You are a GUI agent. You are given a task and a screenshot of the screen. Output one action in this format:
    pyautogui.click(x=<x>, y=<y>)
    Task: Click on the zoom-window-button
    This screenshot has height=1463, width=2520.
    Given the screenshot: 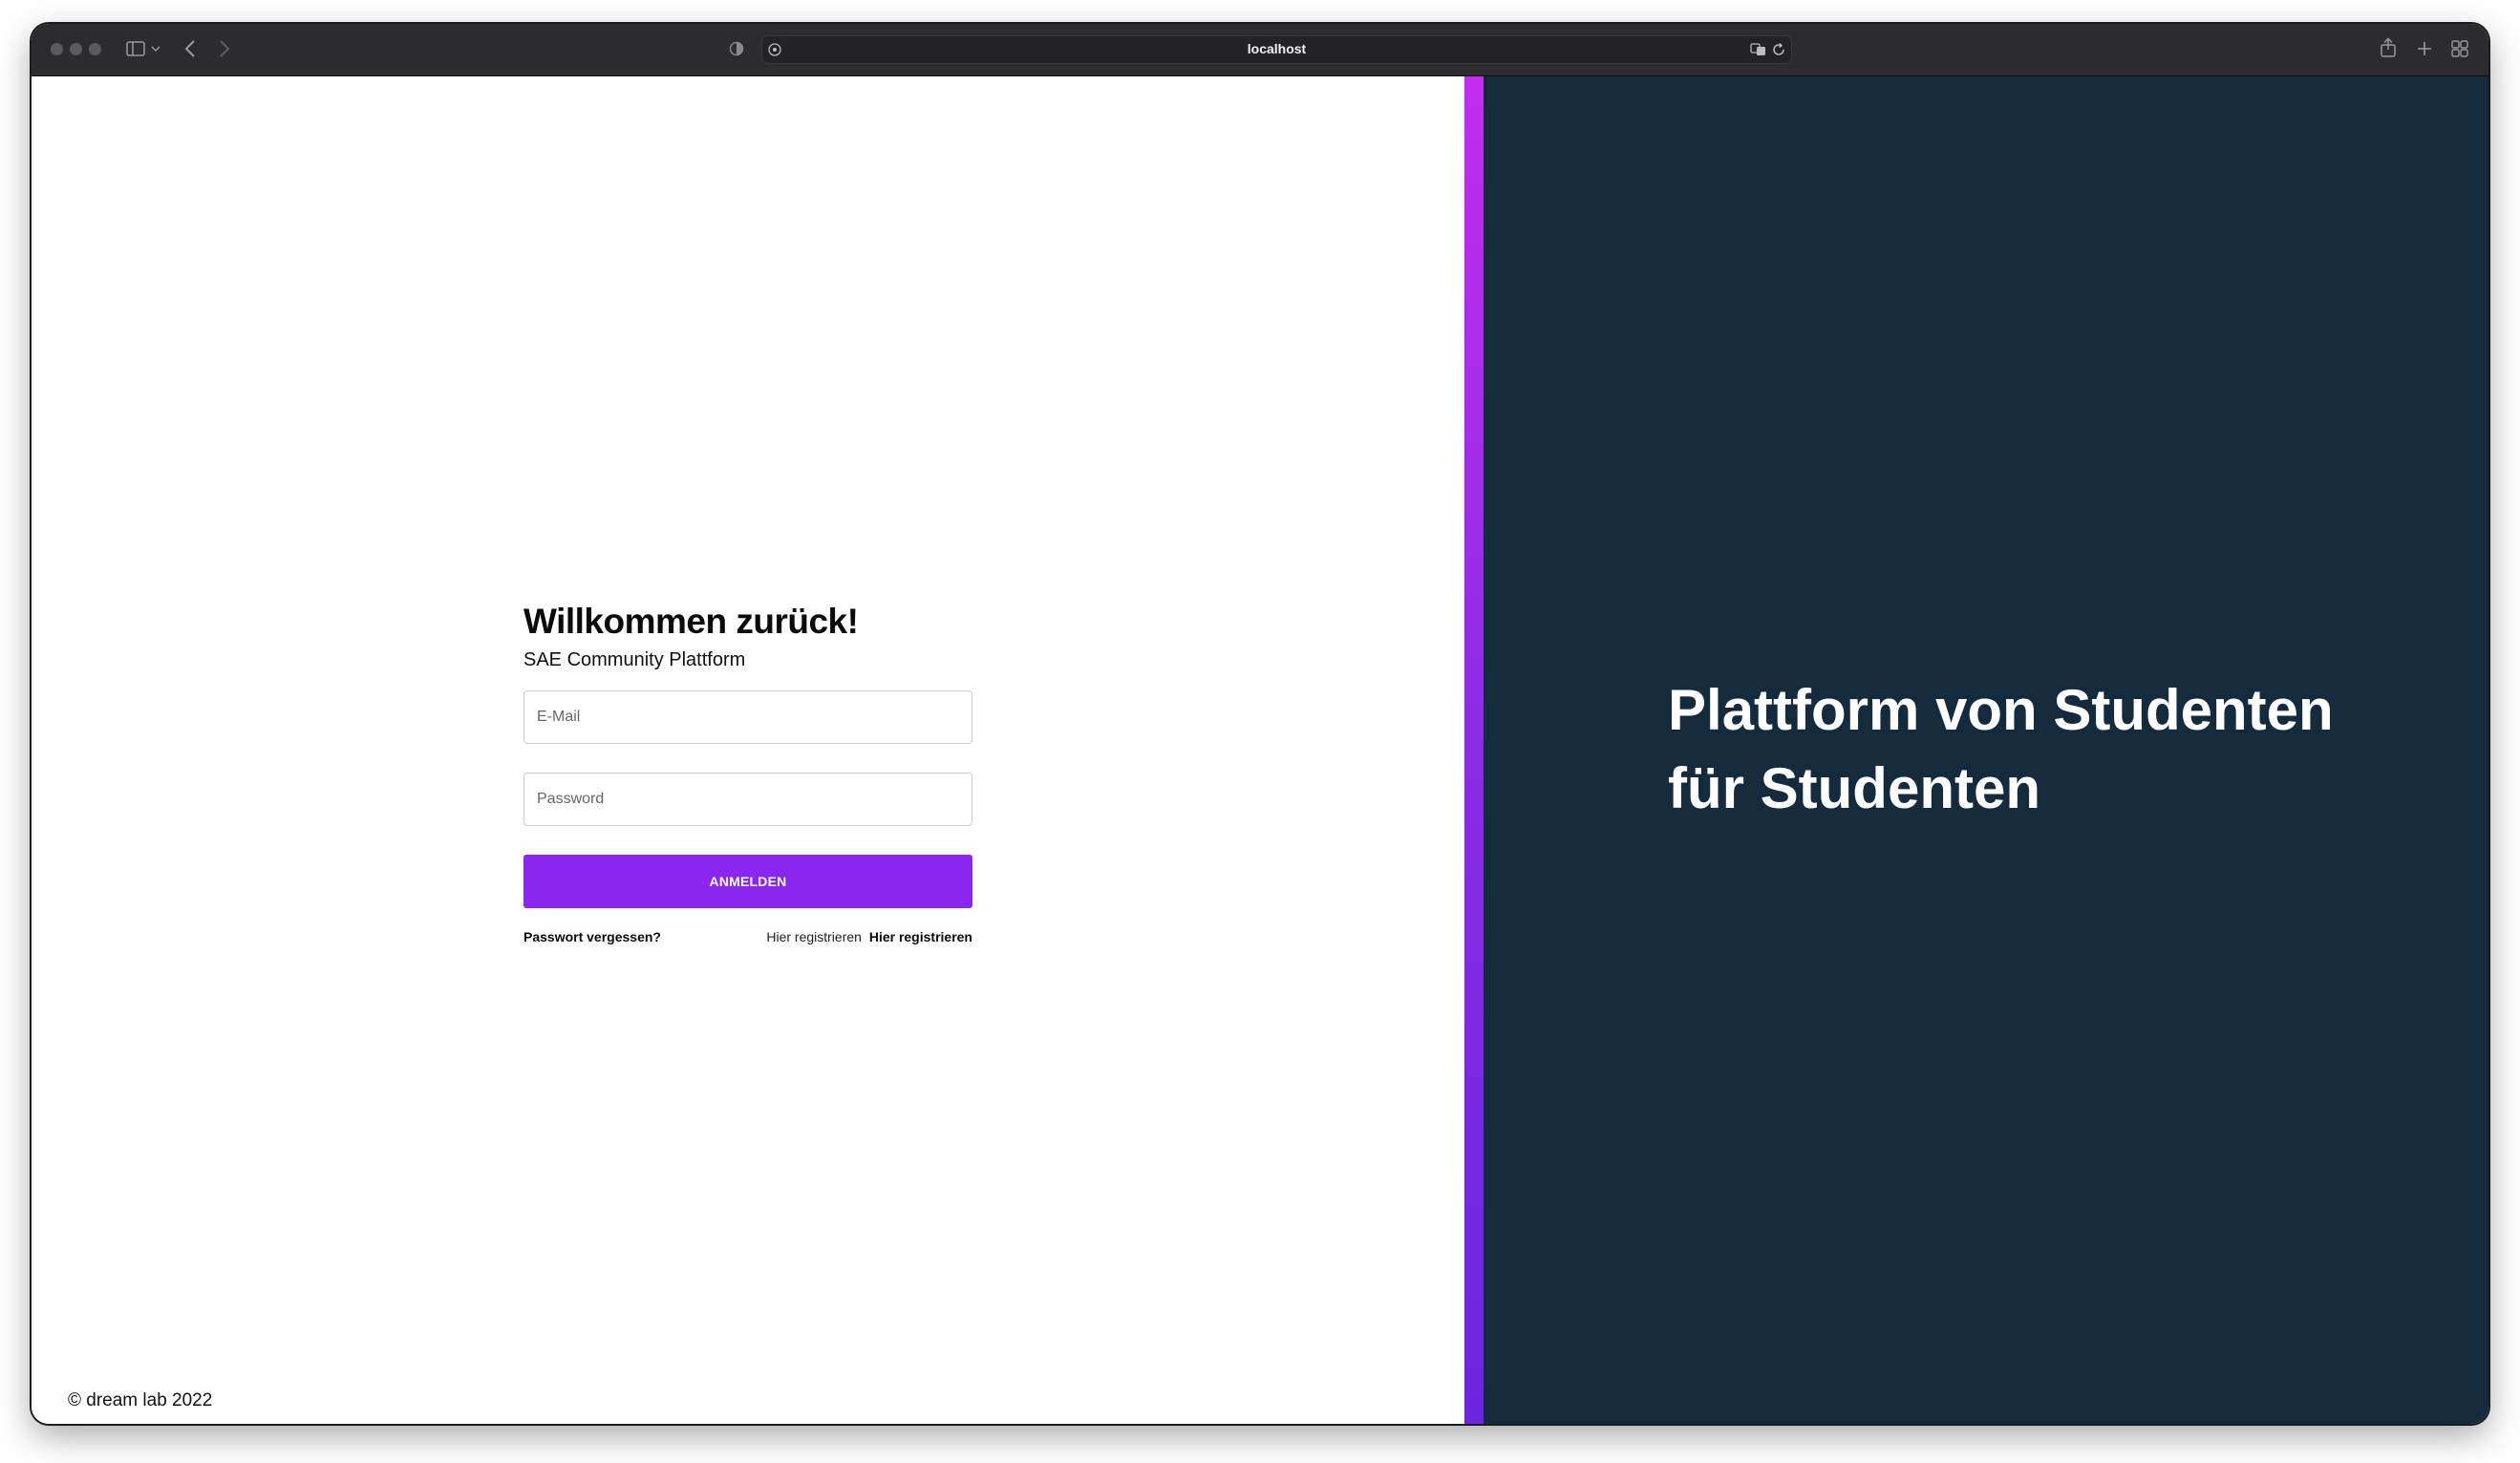 What is the action you would take?
    pyautogui.click(x=95, y=49)
    